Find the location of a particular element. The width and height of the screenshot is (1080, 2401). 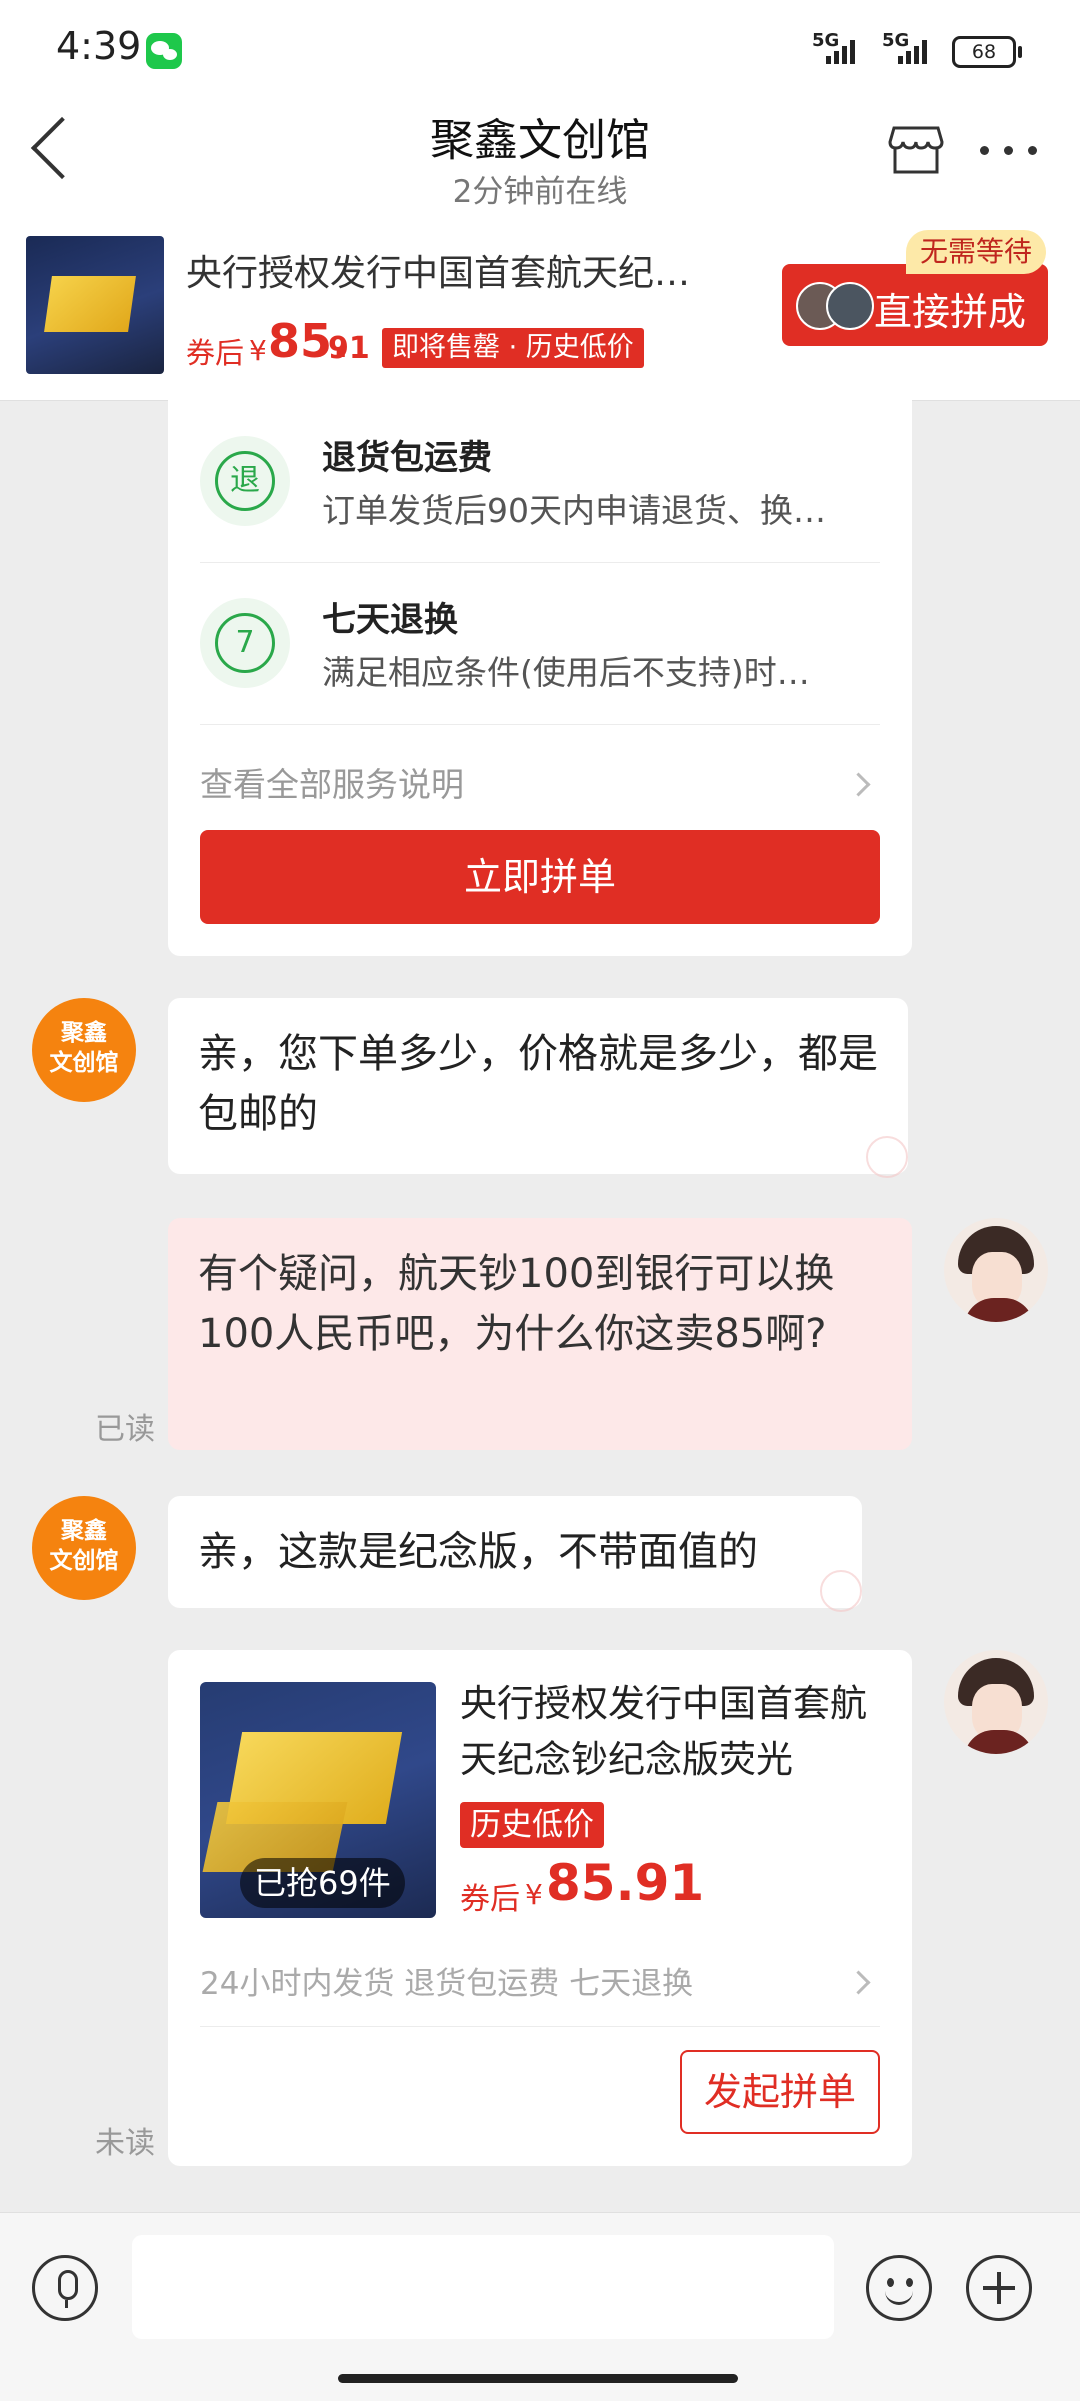

message-bubble-user: 有个疑问，航天钞100到银行可以换100人民币吧，为什么你这卖85啊? is located at coordinates (540, 1334).